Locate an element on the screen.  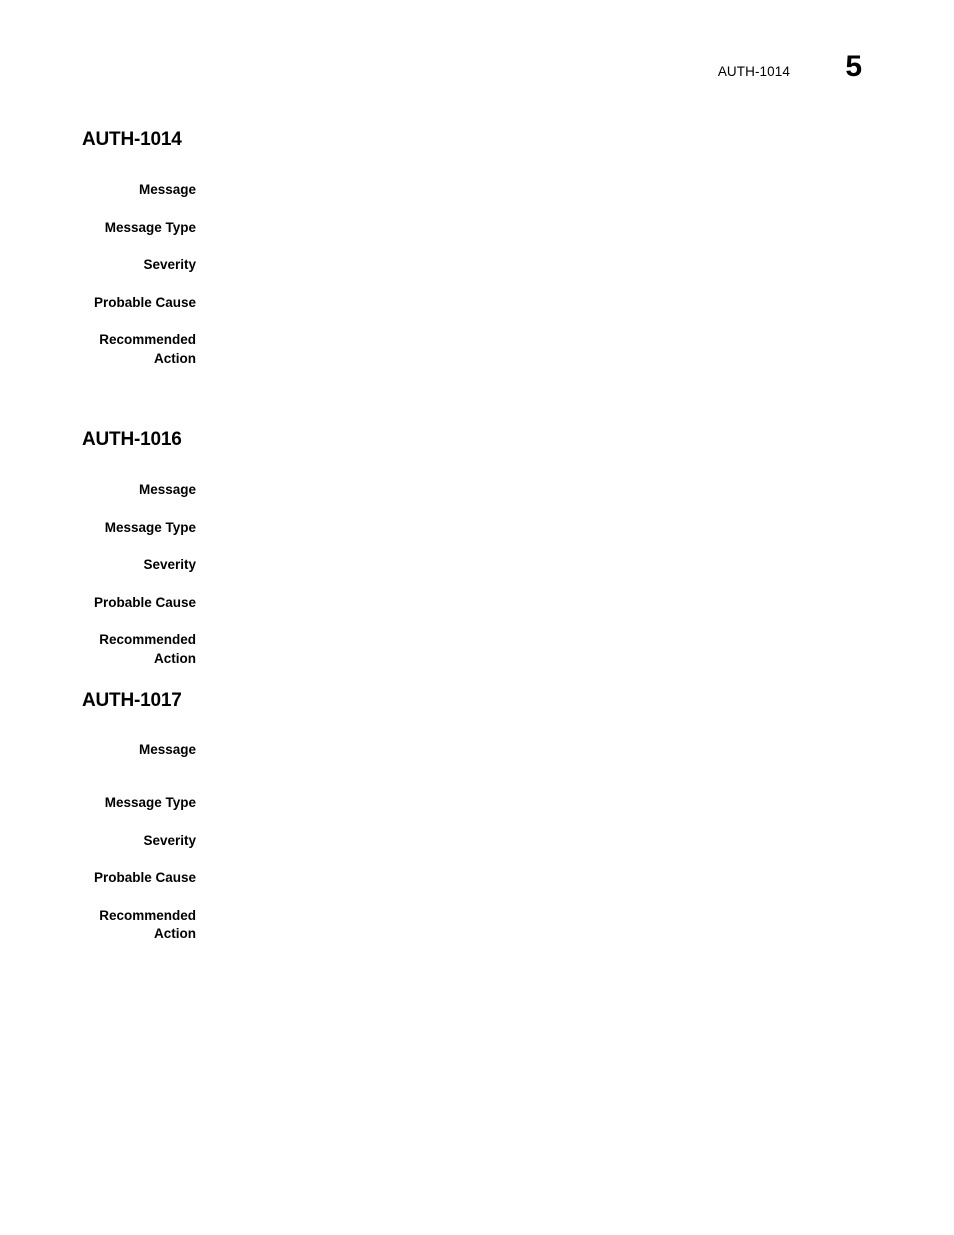
page-running-header: AUTH-1014 5 is located at coordinates (477, 78).